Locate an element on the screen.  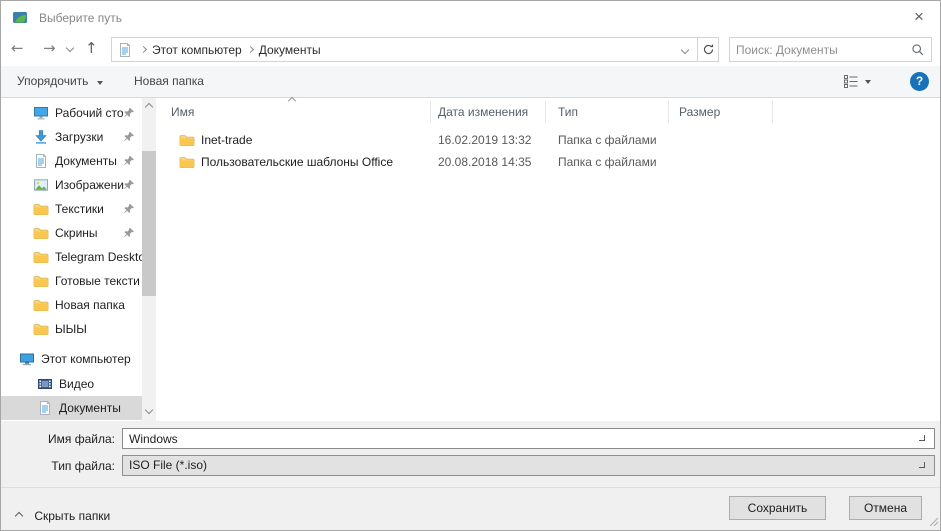
sidebar-item-label: Скрины is located at coordinates (76, 233).